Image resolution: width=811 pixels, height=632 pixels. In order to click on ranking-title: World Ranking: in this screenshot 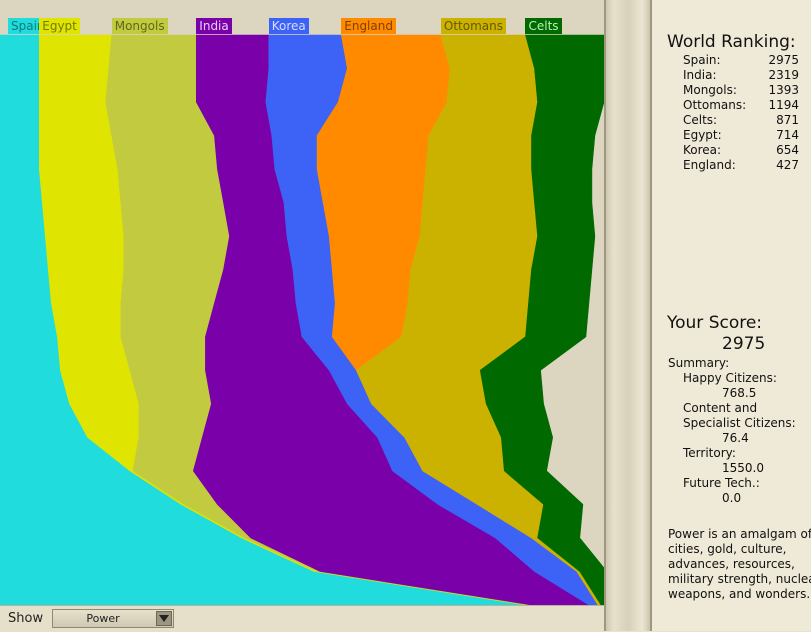, I will do `click(731, 42)`.